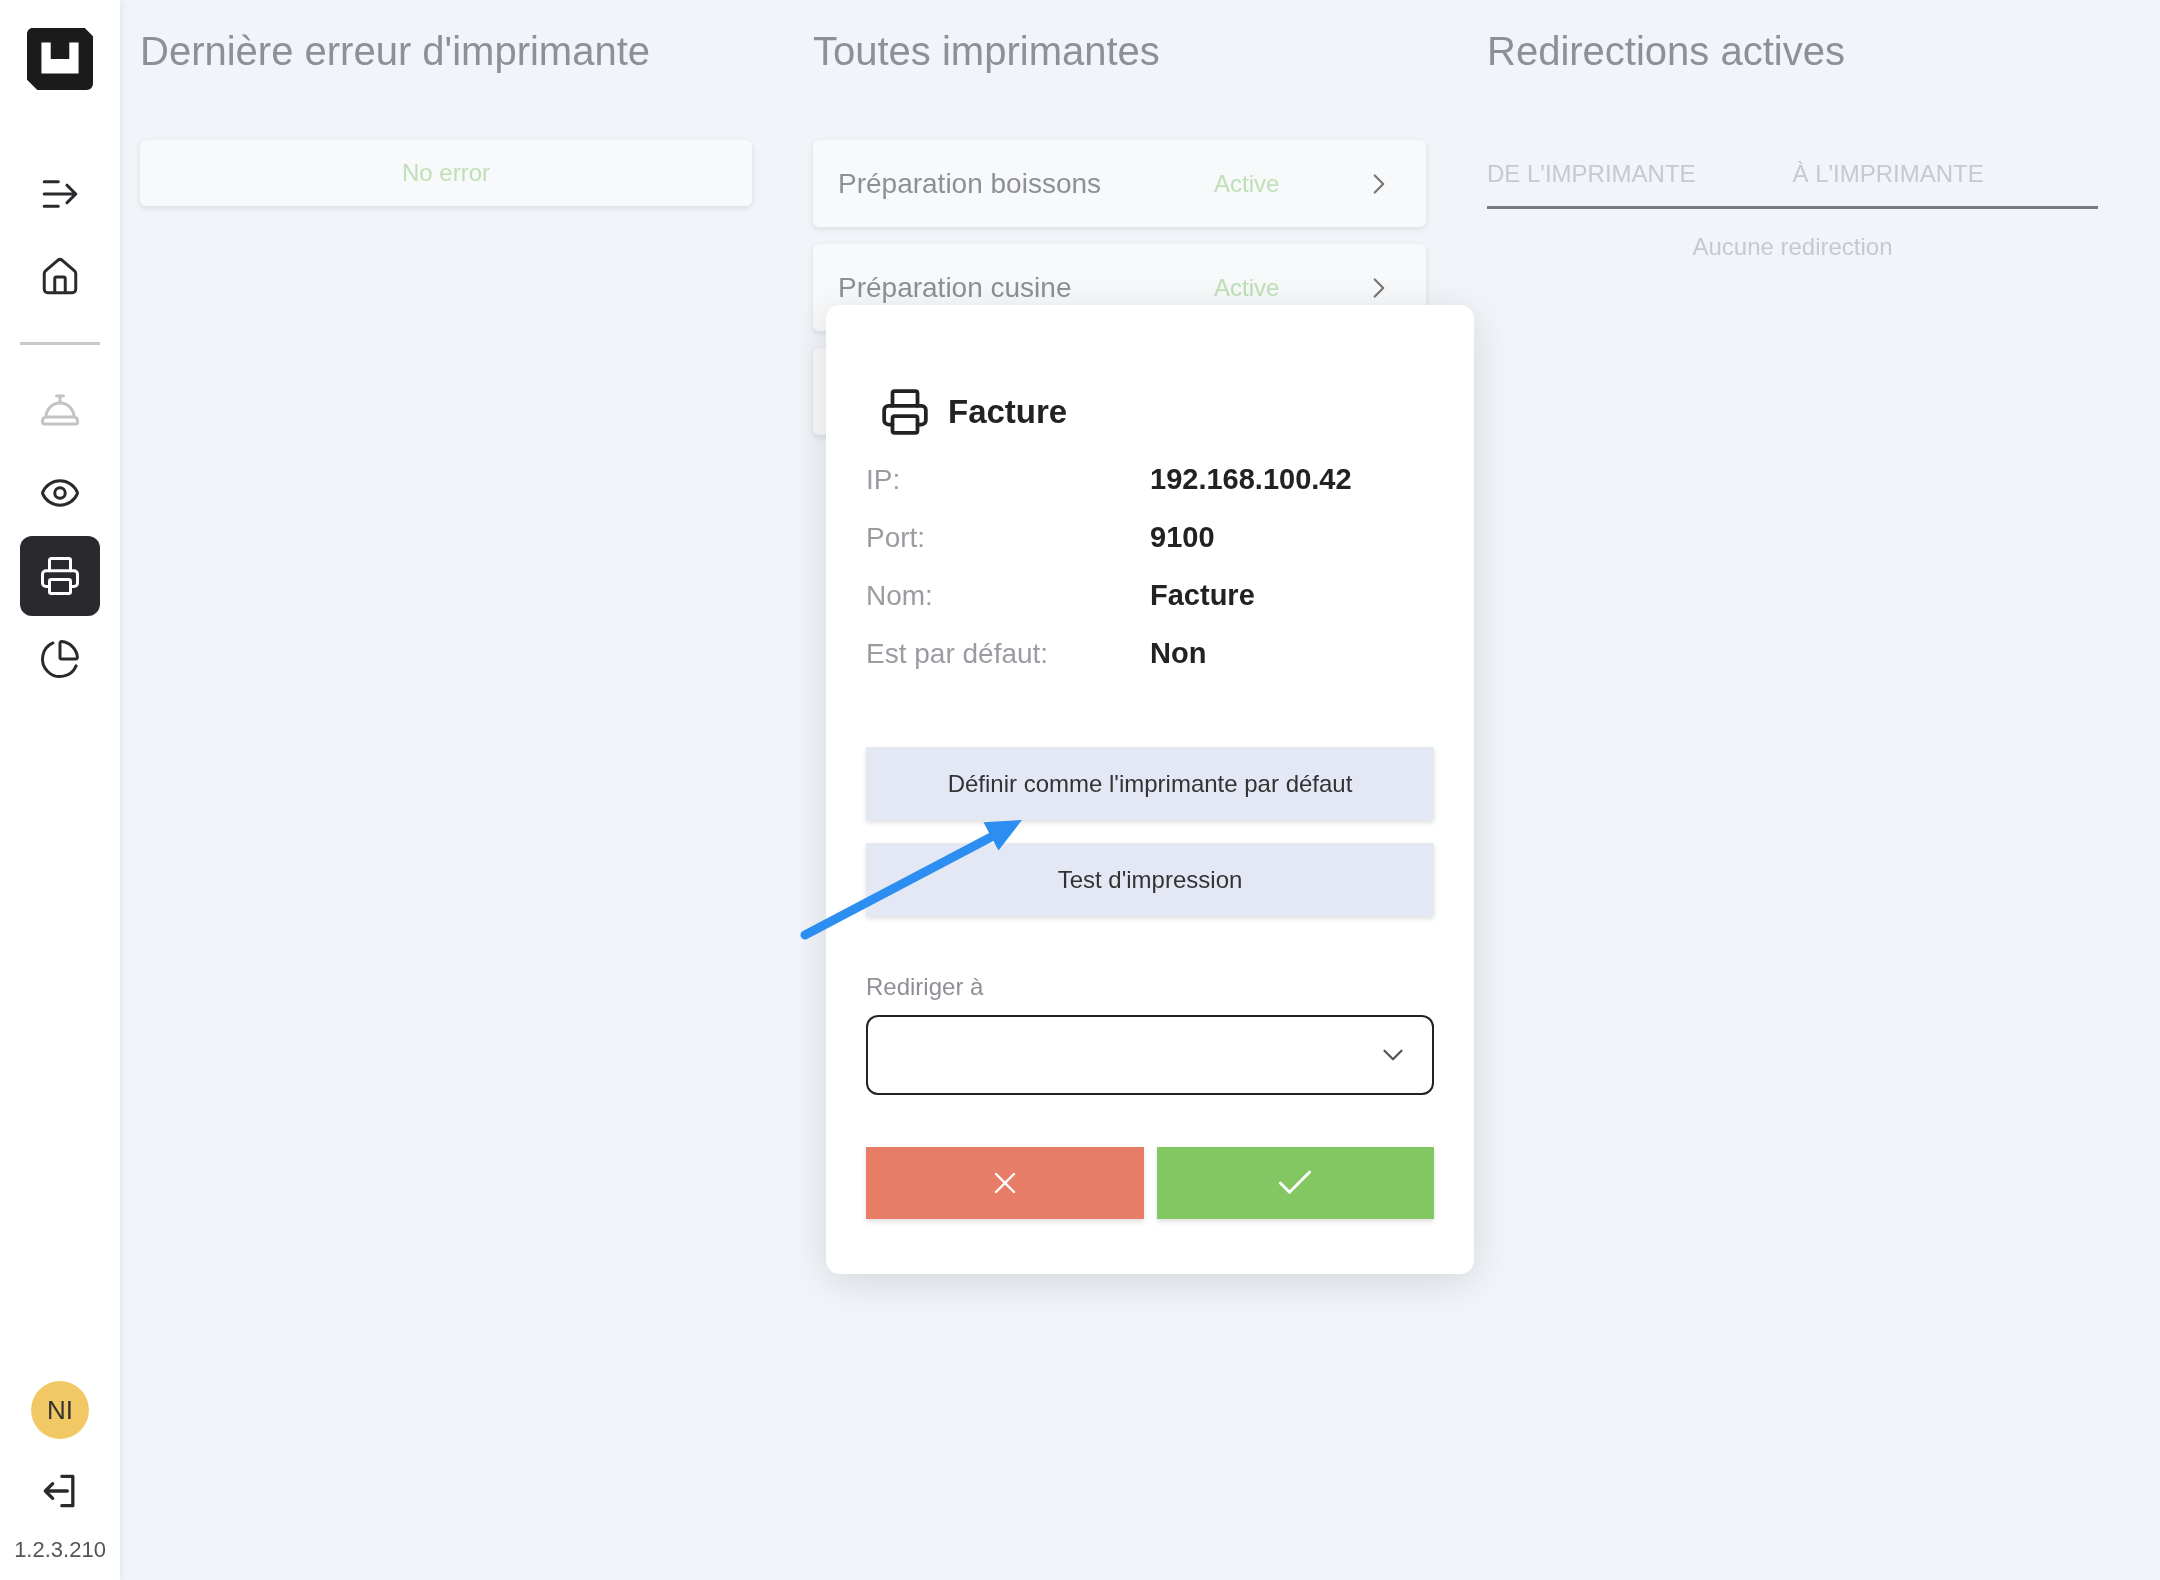  Describe the element at coordinates (900, 596) in the screenshot. I see `detail-label: Nom:` at that location.